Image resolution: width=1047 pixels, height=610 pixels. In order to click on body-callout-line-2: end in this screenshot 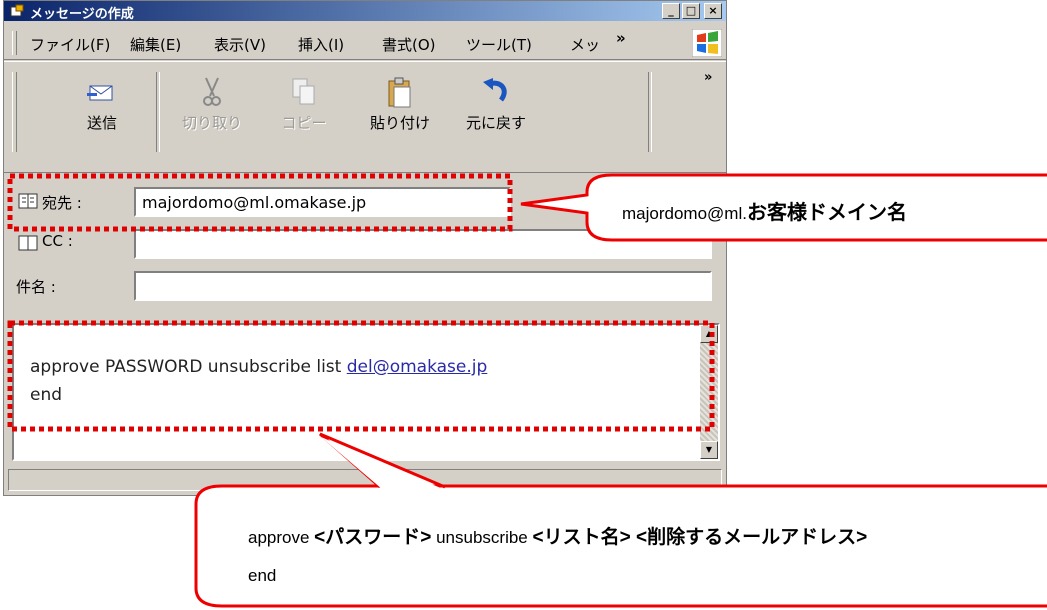, I will do `click(262, 575)`.